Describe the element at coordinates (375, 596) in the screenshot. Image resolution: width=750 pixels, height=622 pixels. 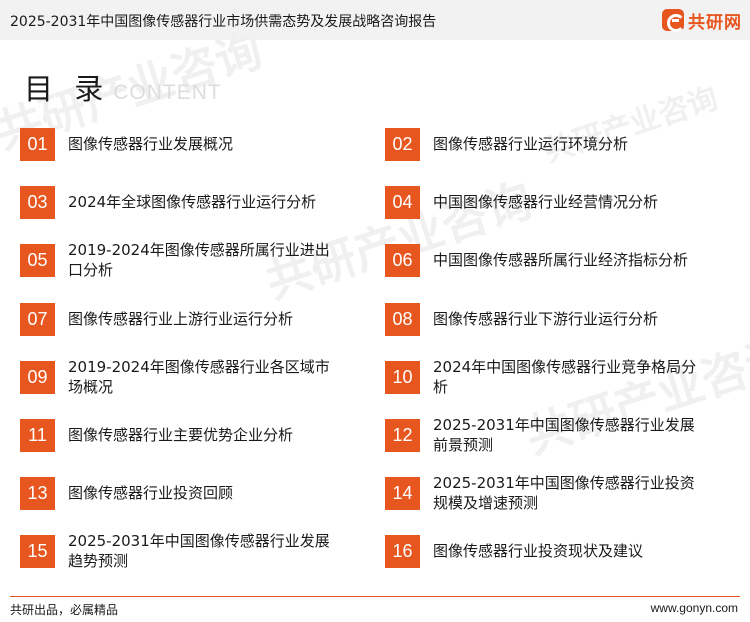
I see `footer-divider` at that location.